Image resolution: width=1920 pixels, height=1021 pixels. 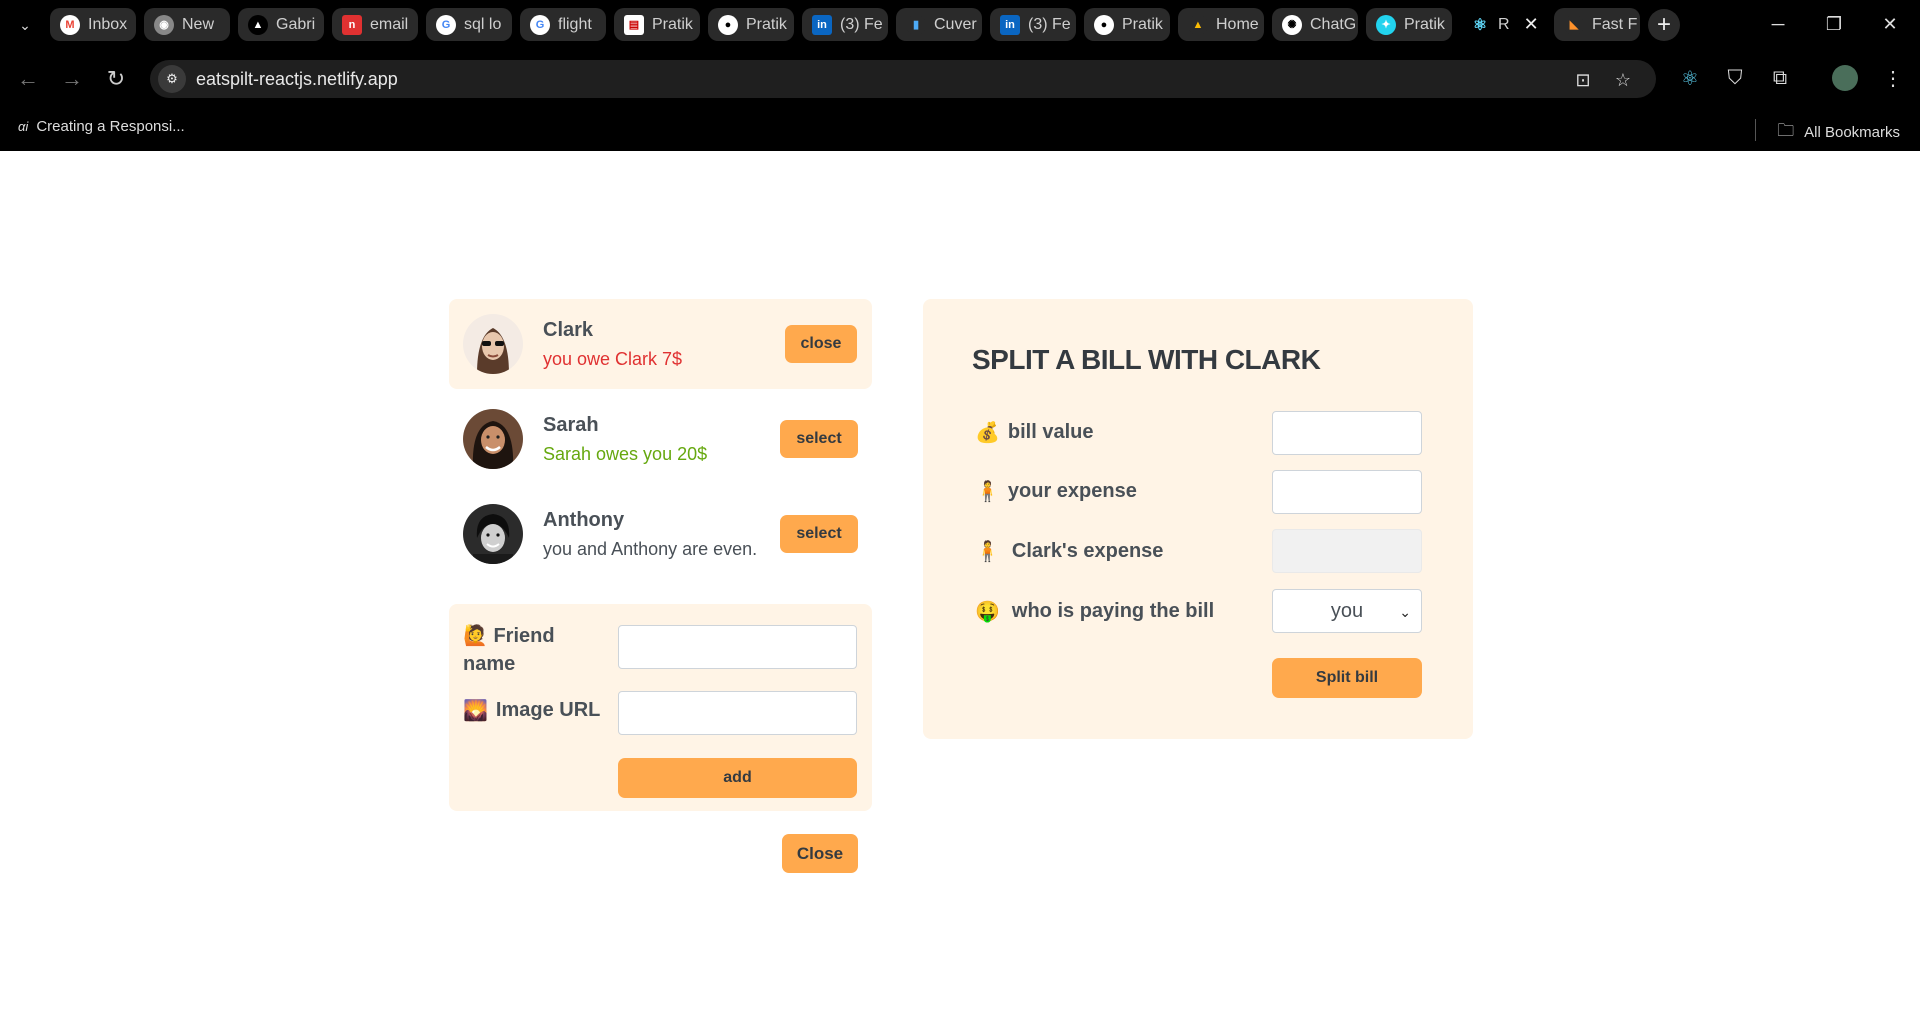 I want to click on tab-pratik-github-2: ● Pratik, so click(x=1127, y=24).